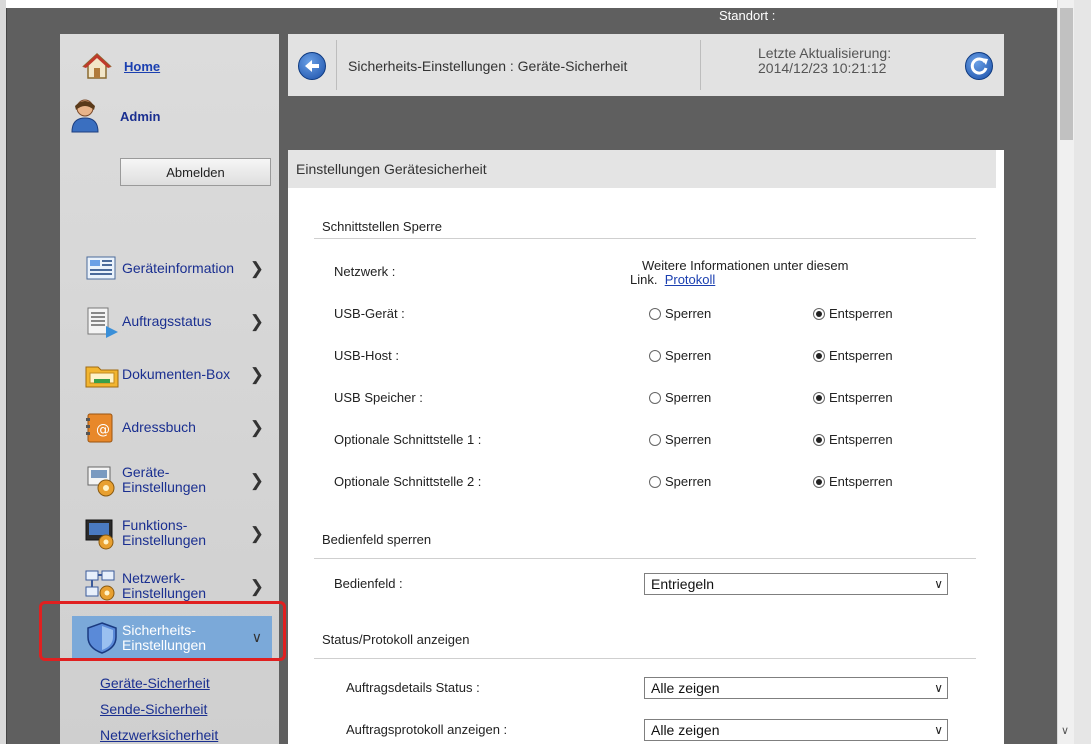  I want to click on sidebar-item-label: Geräteinformation, so click(178, 267).